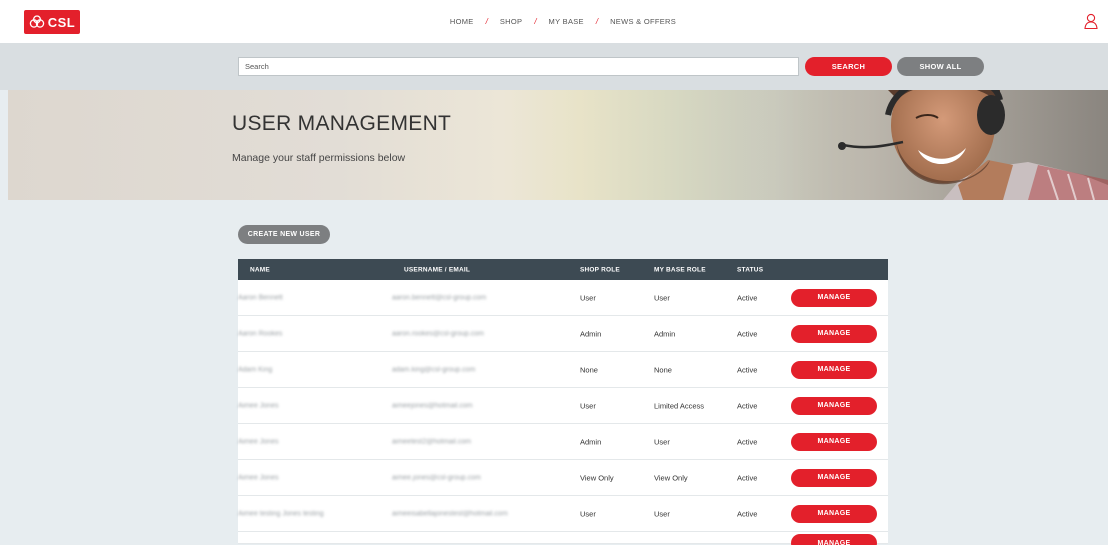 This screenshot has width=1108, height=545. I want to click on csl-logo: CSL, so click(52, 22).